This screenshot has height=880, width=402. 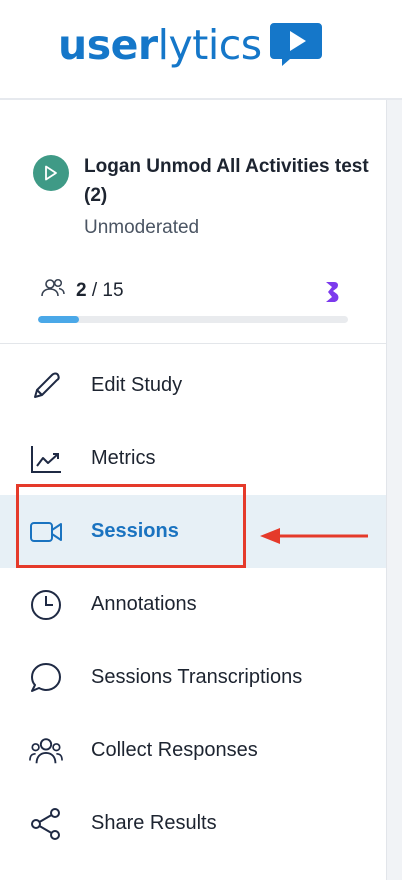 What do you see at coordinates (193, 319) in the screenshot?
I see `participants-progress` at bounding box center [193, 319].